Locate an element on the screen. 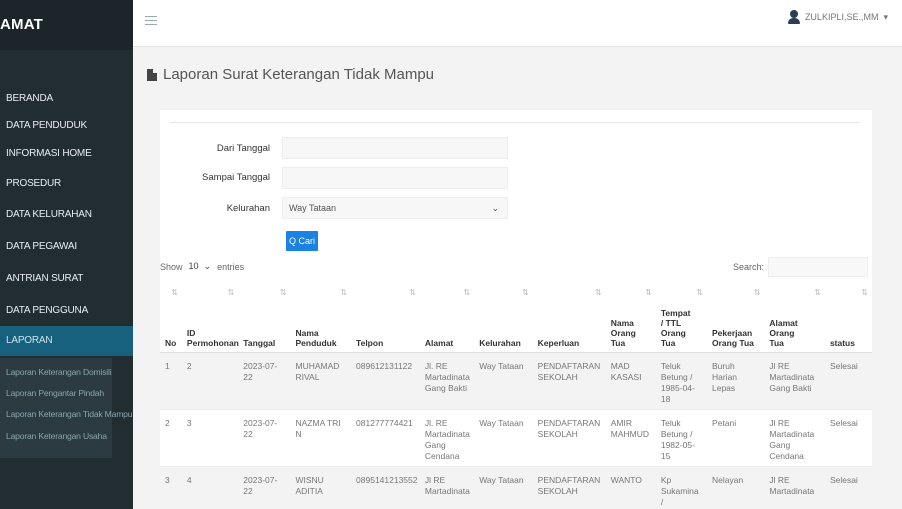 Image resolution: width=902 pixels, height=509 pixels. user-name: ZULKIPLI,SE.,MM is located at coordinates (841, 17).